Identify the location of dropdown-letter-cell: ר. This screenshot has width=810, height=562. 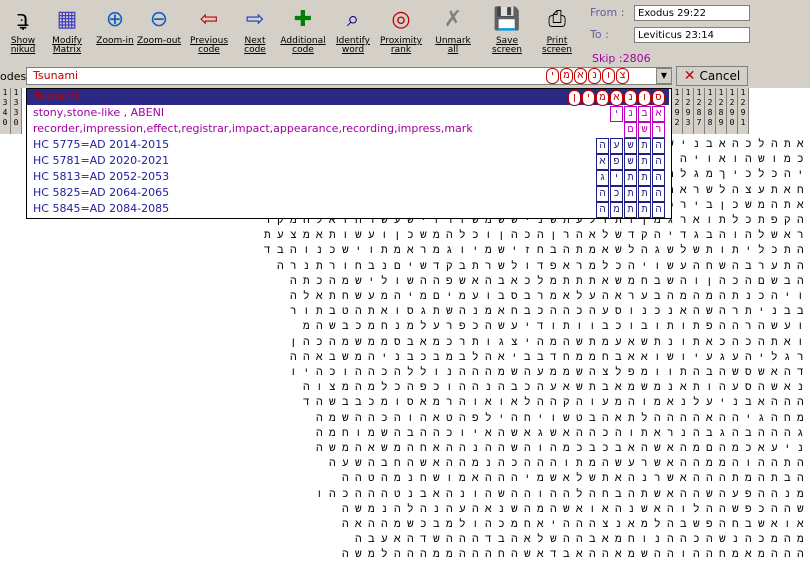
(658, 130).